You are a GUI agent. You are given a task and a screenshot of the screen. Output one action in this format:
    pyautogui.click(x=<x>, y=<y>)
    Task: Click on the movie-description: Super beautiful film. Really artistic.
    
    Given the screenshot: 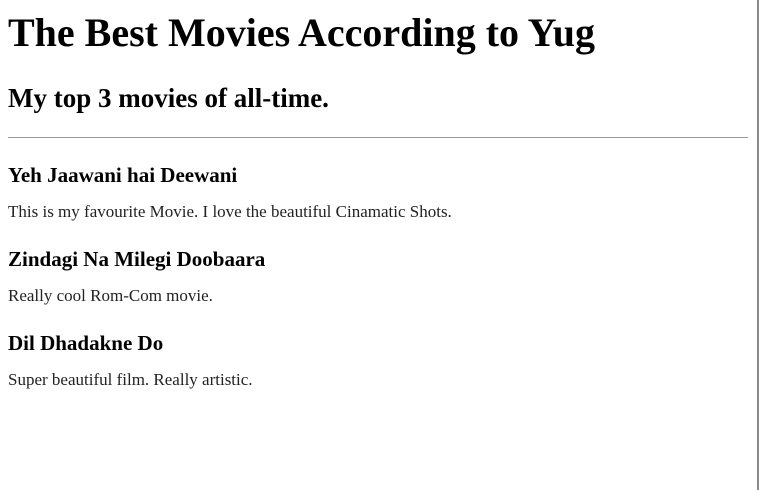 What is the action you would take?
    pyautogui.click(x=130, y=379)
    